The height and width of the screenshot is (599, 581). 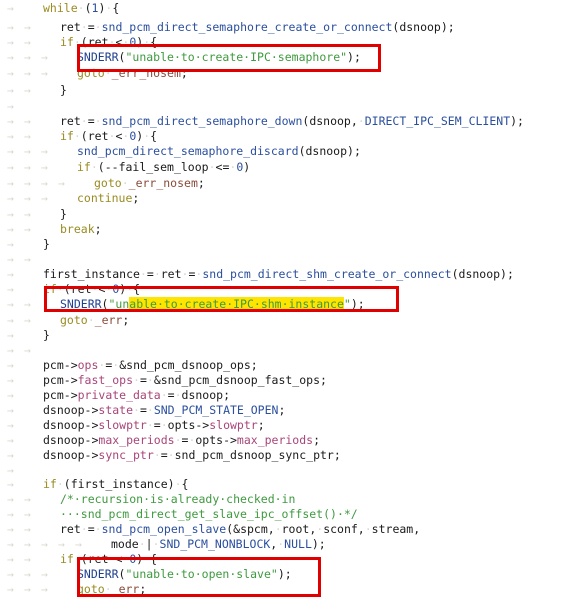 What do you see at coordinates (247, 167) in the screenshot?
I see `token-plain: )` at bounding box center [247, 167].